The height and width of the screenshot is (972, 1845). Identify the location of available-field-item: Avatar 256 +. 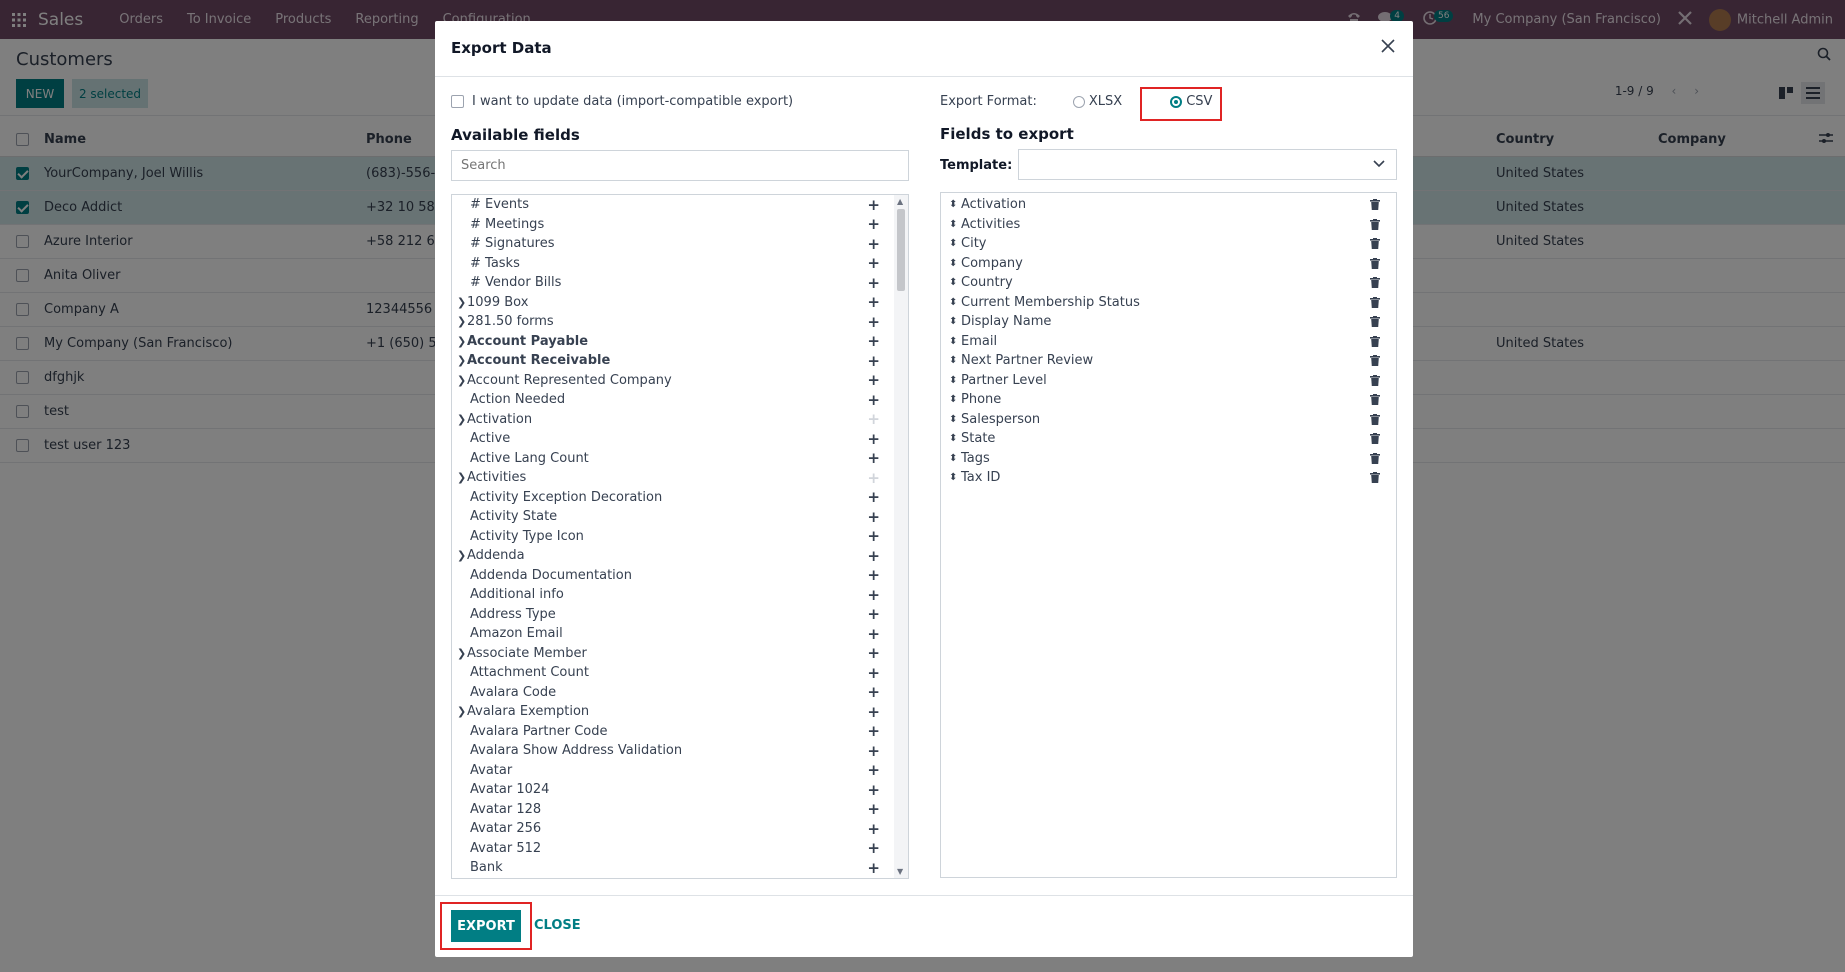
(680, 829).